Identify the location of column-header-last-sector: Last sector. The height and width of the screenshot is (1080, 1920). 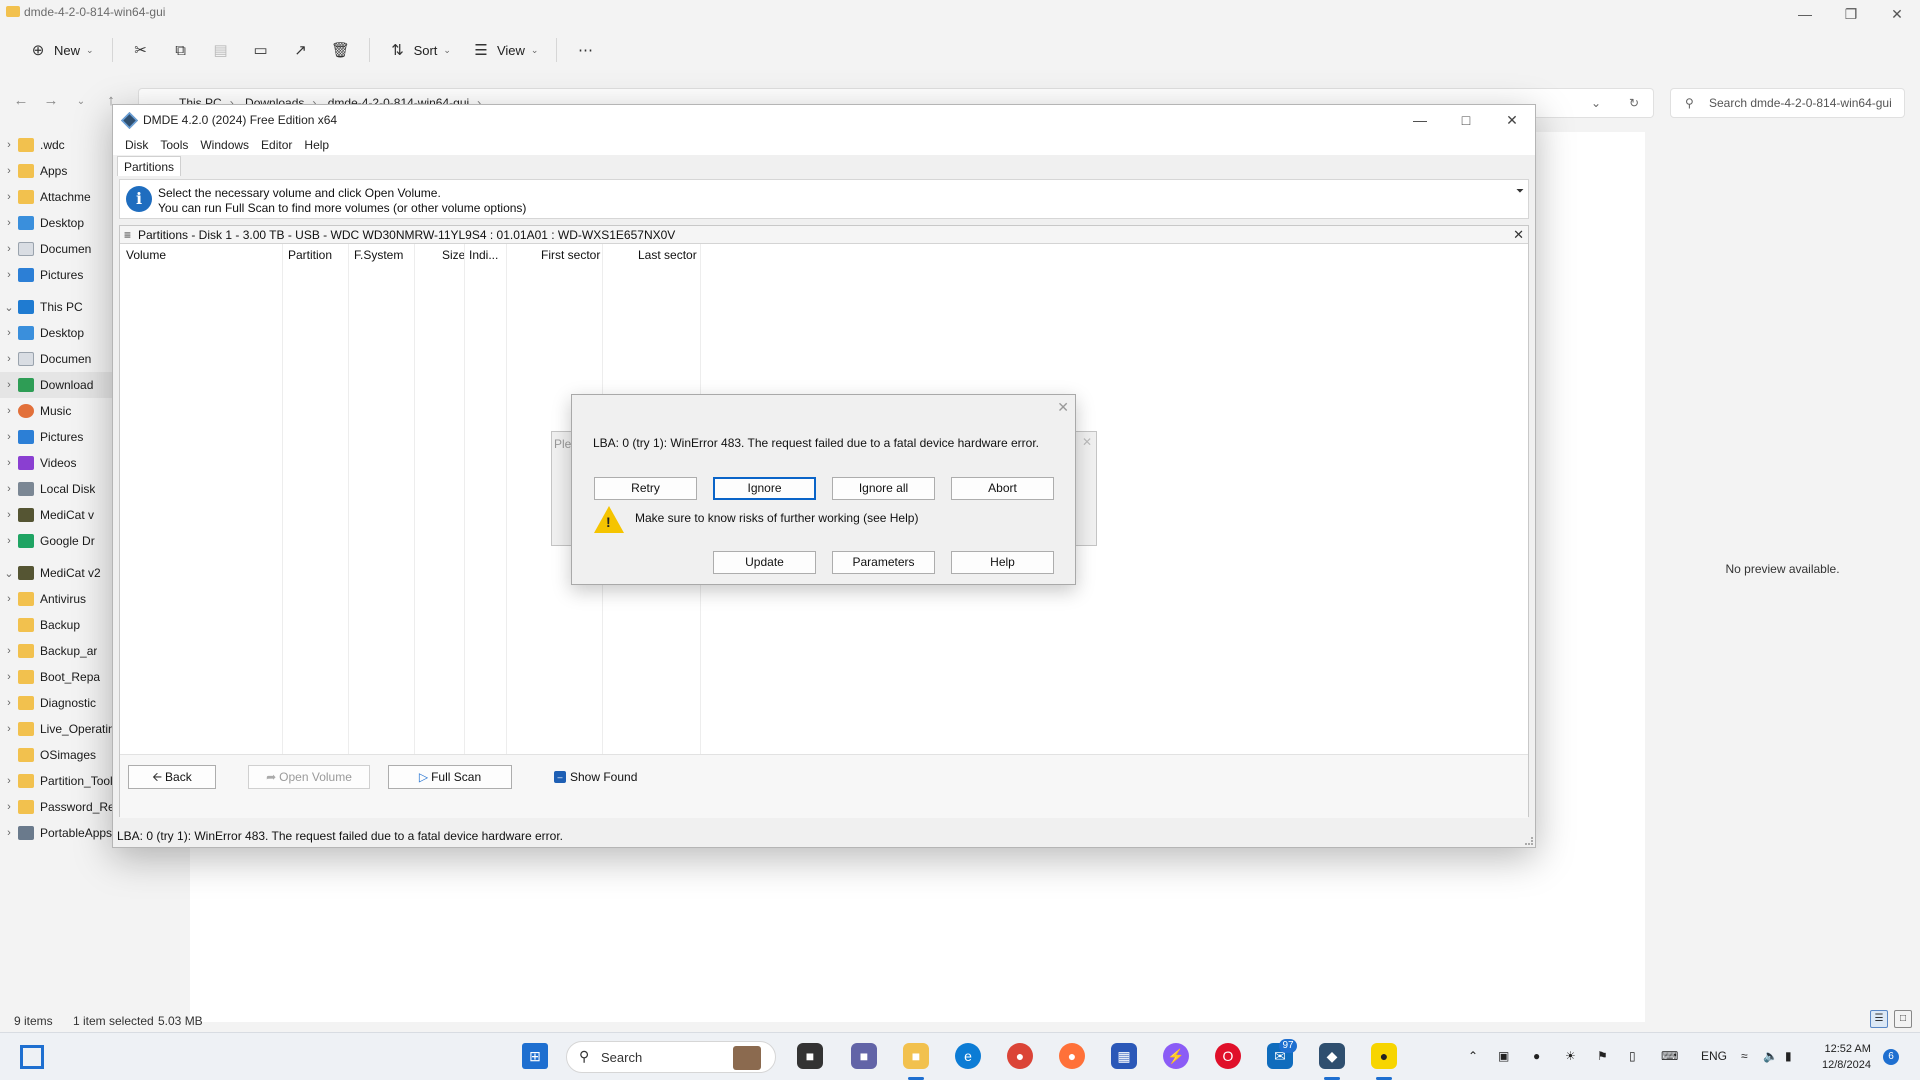
(667, 255).